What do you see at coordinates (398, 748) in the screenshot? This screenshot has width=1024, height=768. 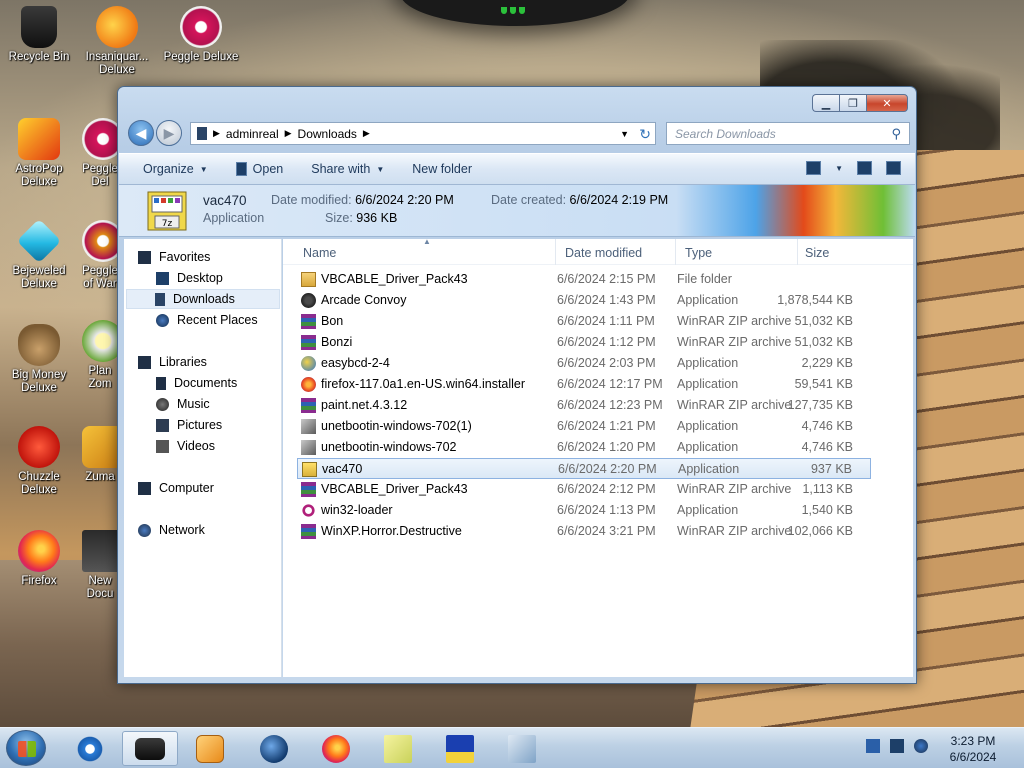 I see `taskbar-sticky-notes` at bounding box center [398, 748].